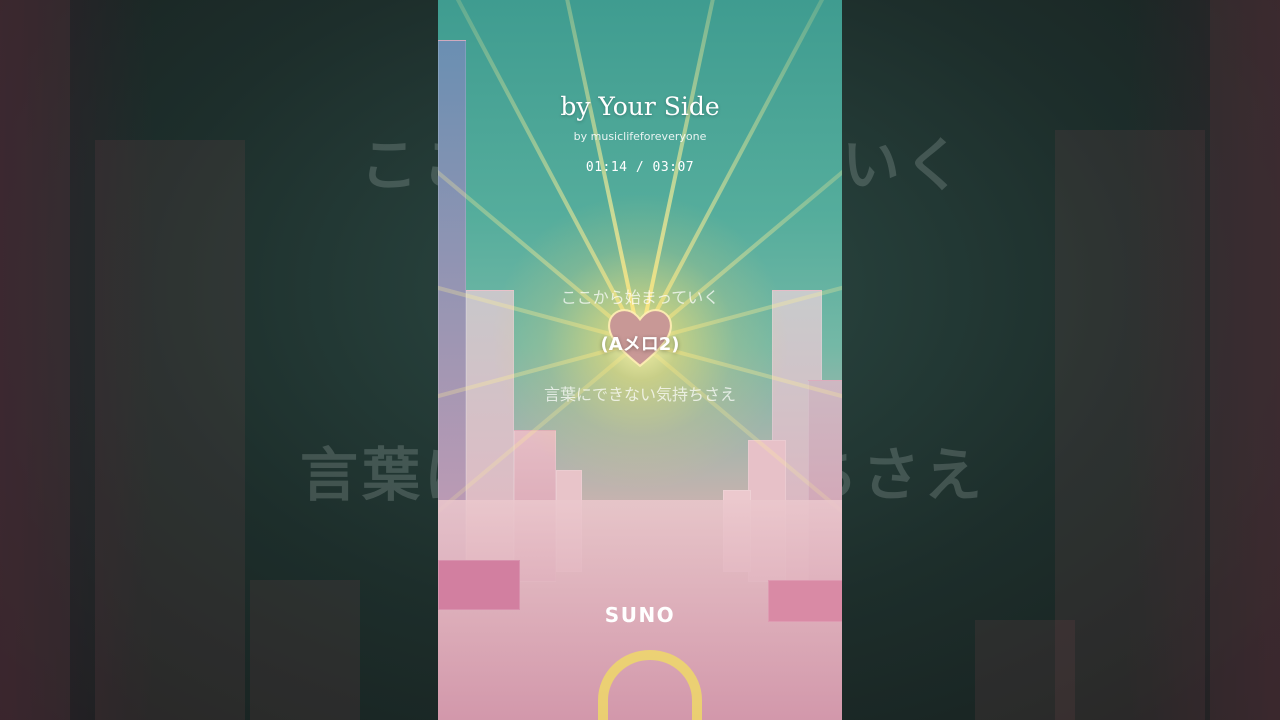 The image size is (1280, 720). Describe the element at coordinates (640, 167) in the screenshot. I see `playback-time: 01:14 / 03:07` at that location.